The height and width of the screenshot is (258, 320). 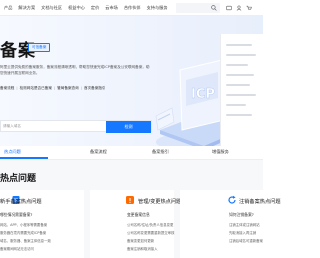 What do you see at coordinates (160, 152) in the screenshot?
I see `tab-filing-guide: 备案指引` at bounding box center [160, 152].